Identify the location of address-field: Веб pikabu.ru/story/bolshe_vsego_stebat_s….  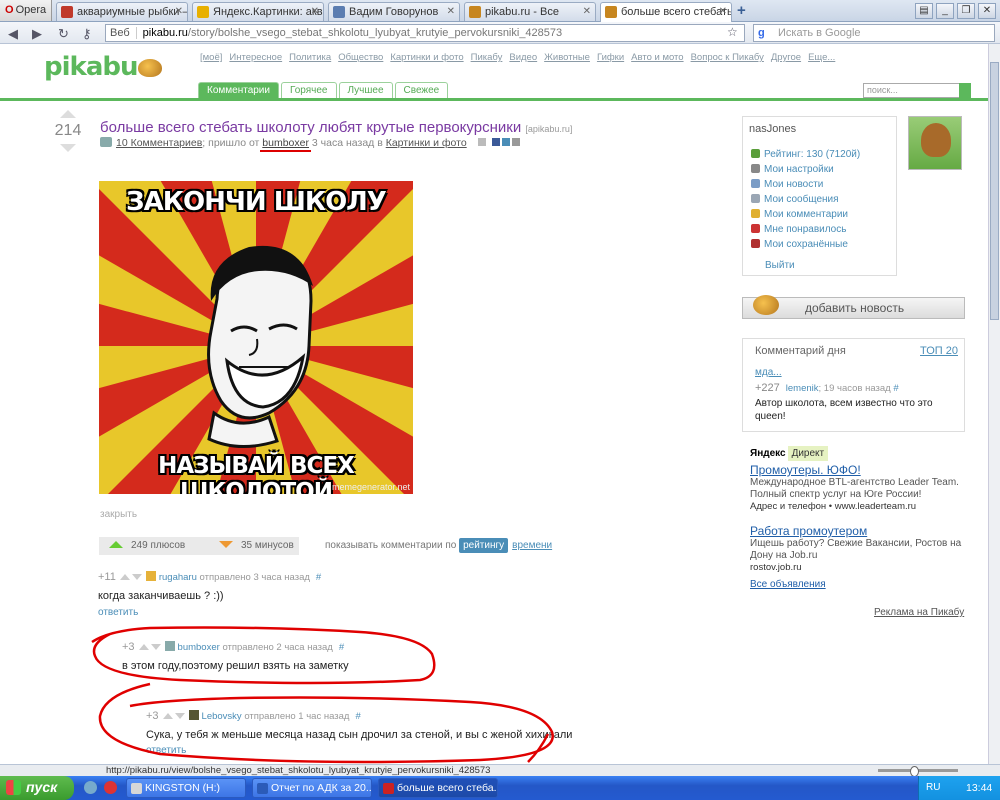
(425, 33).